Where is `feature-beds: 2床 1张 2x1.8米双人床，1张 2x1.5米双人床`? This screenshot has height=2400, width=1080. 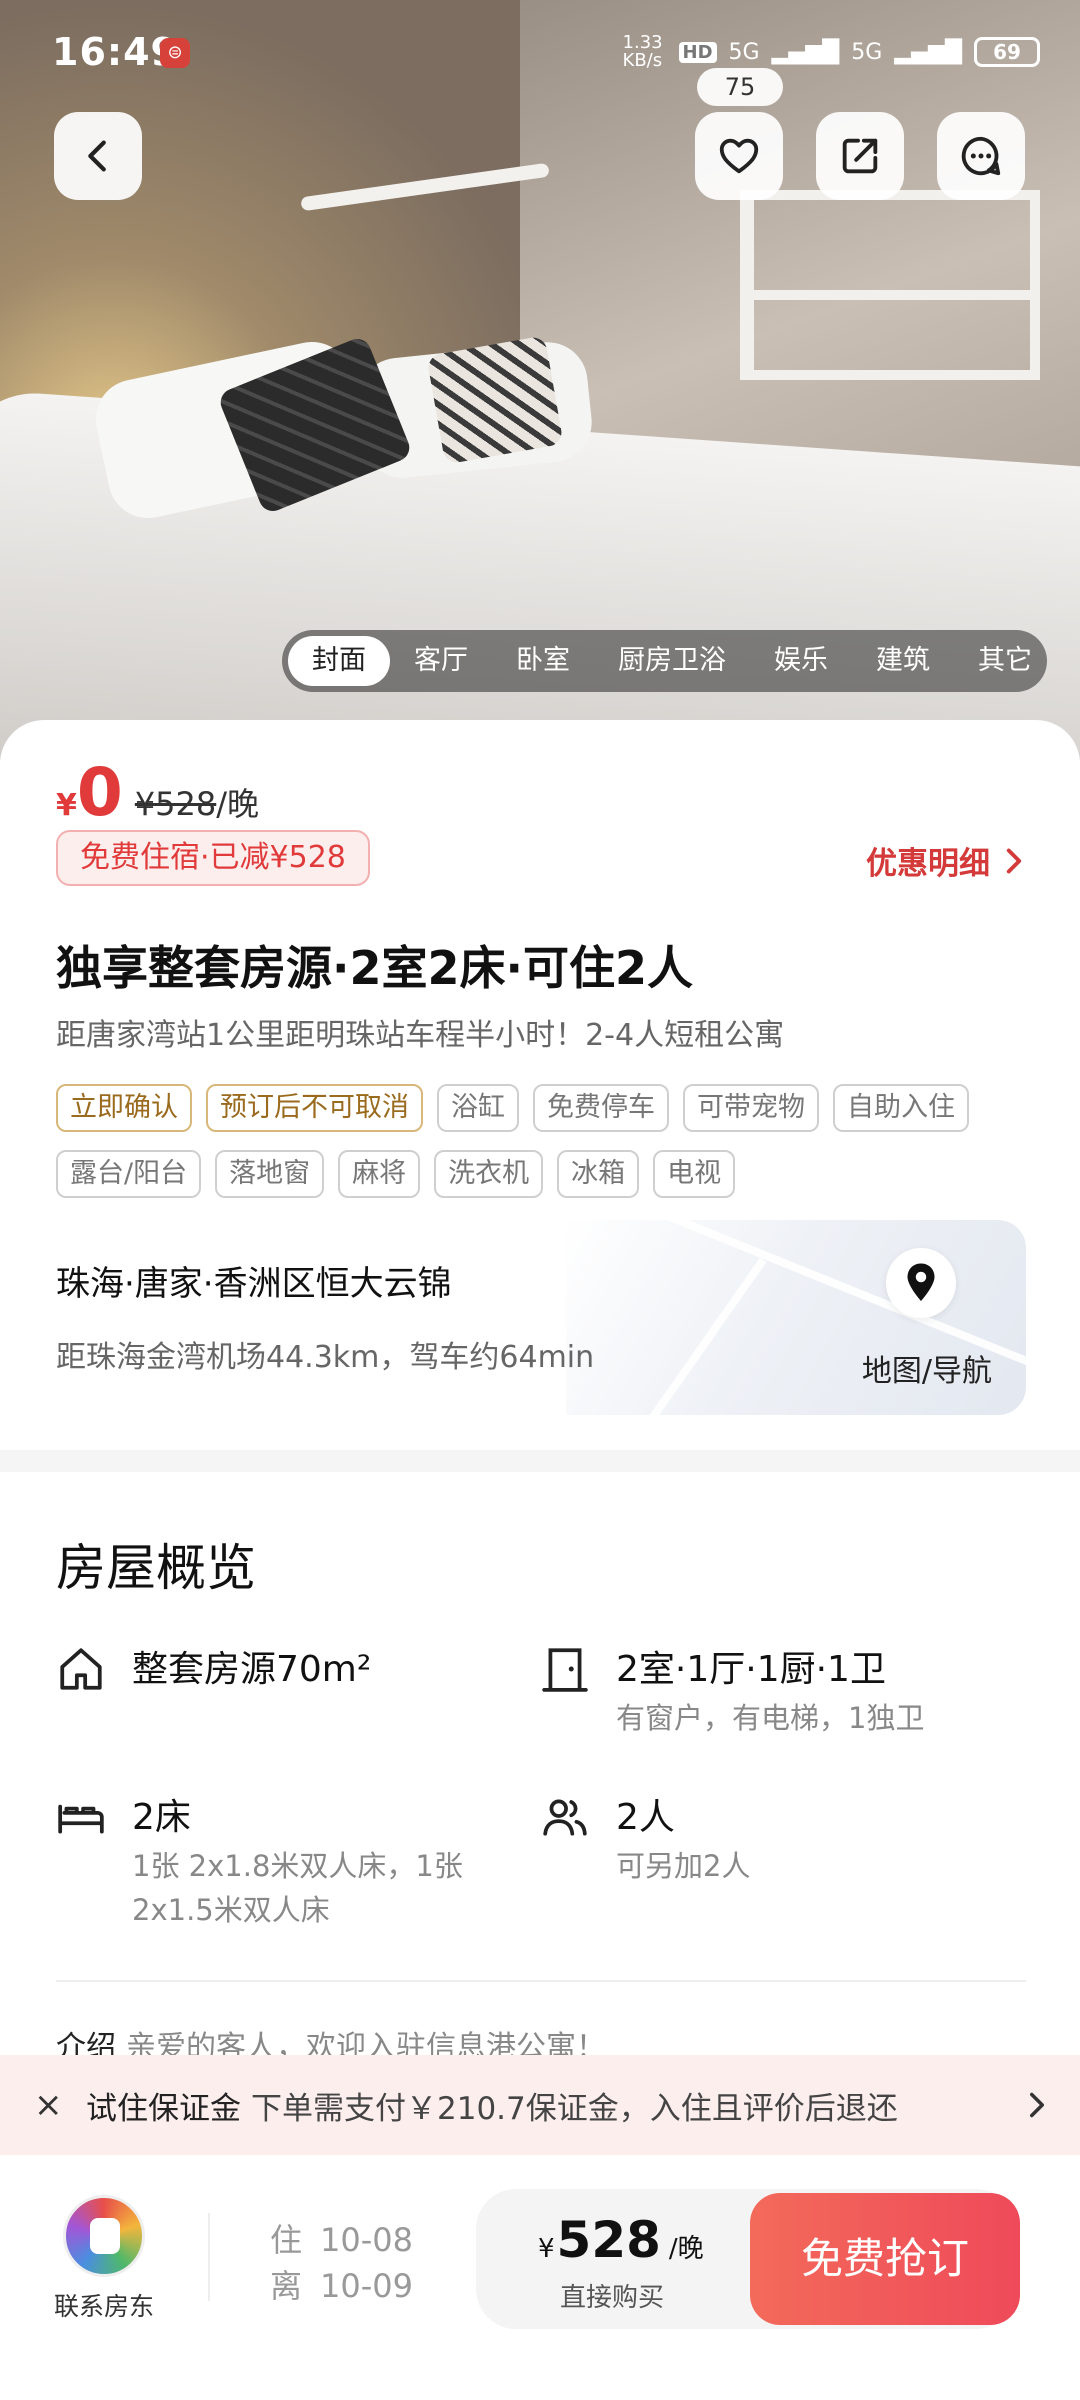
feature-beds: 2床 1张 2x1.8米双人床，1张 2x1.5米双人床 is located at coordinates (296, 1863).